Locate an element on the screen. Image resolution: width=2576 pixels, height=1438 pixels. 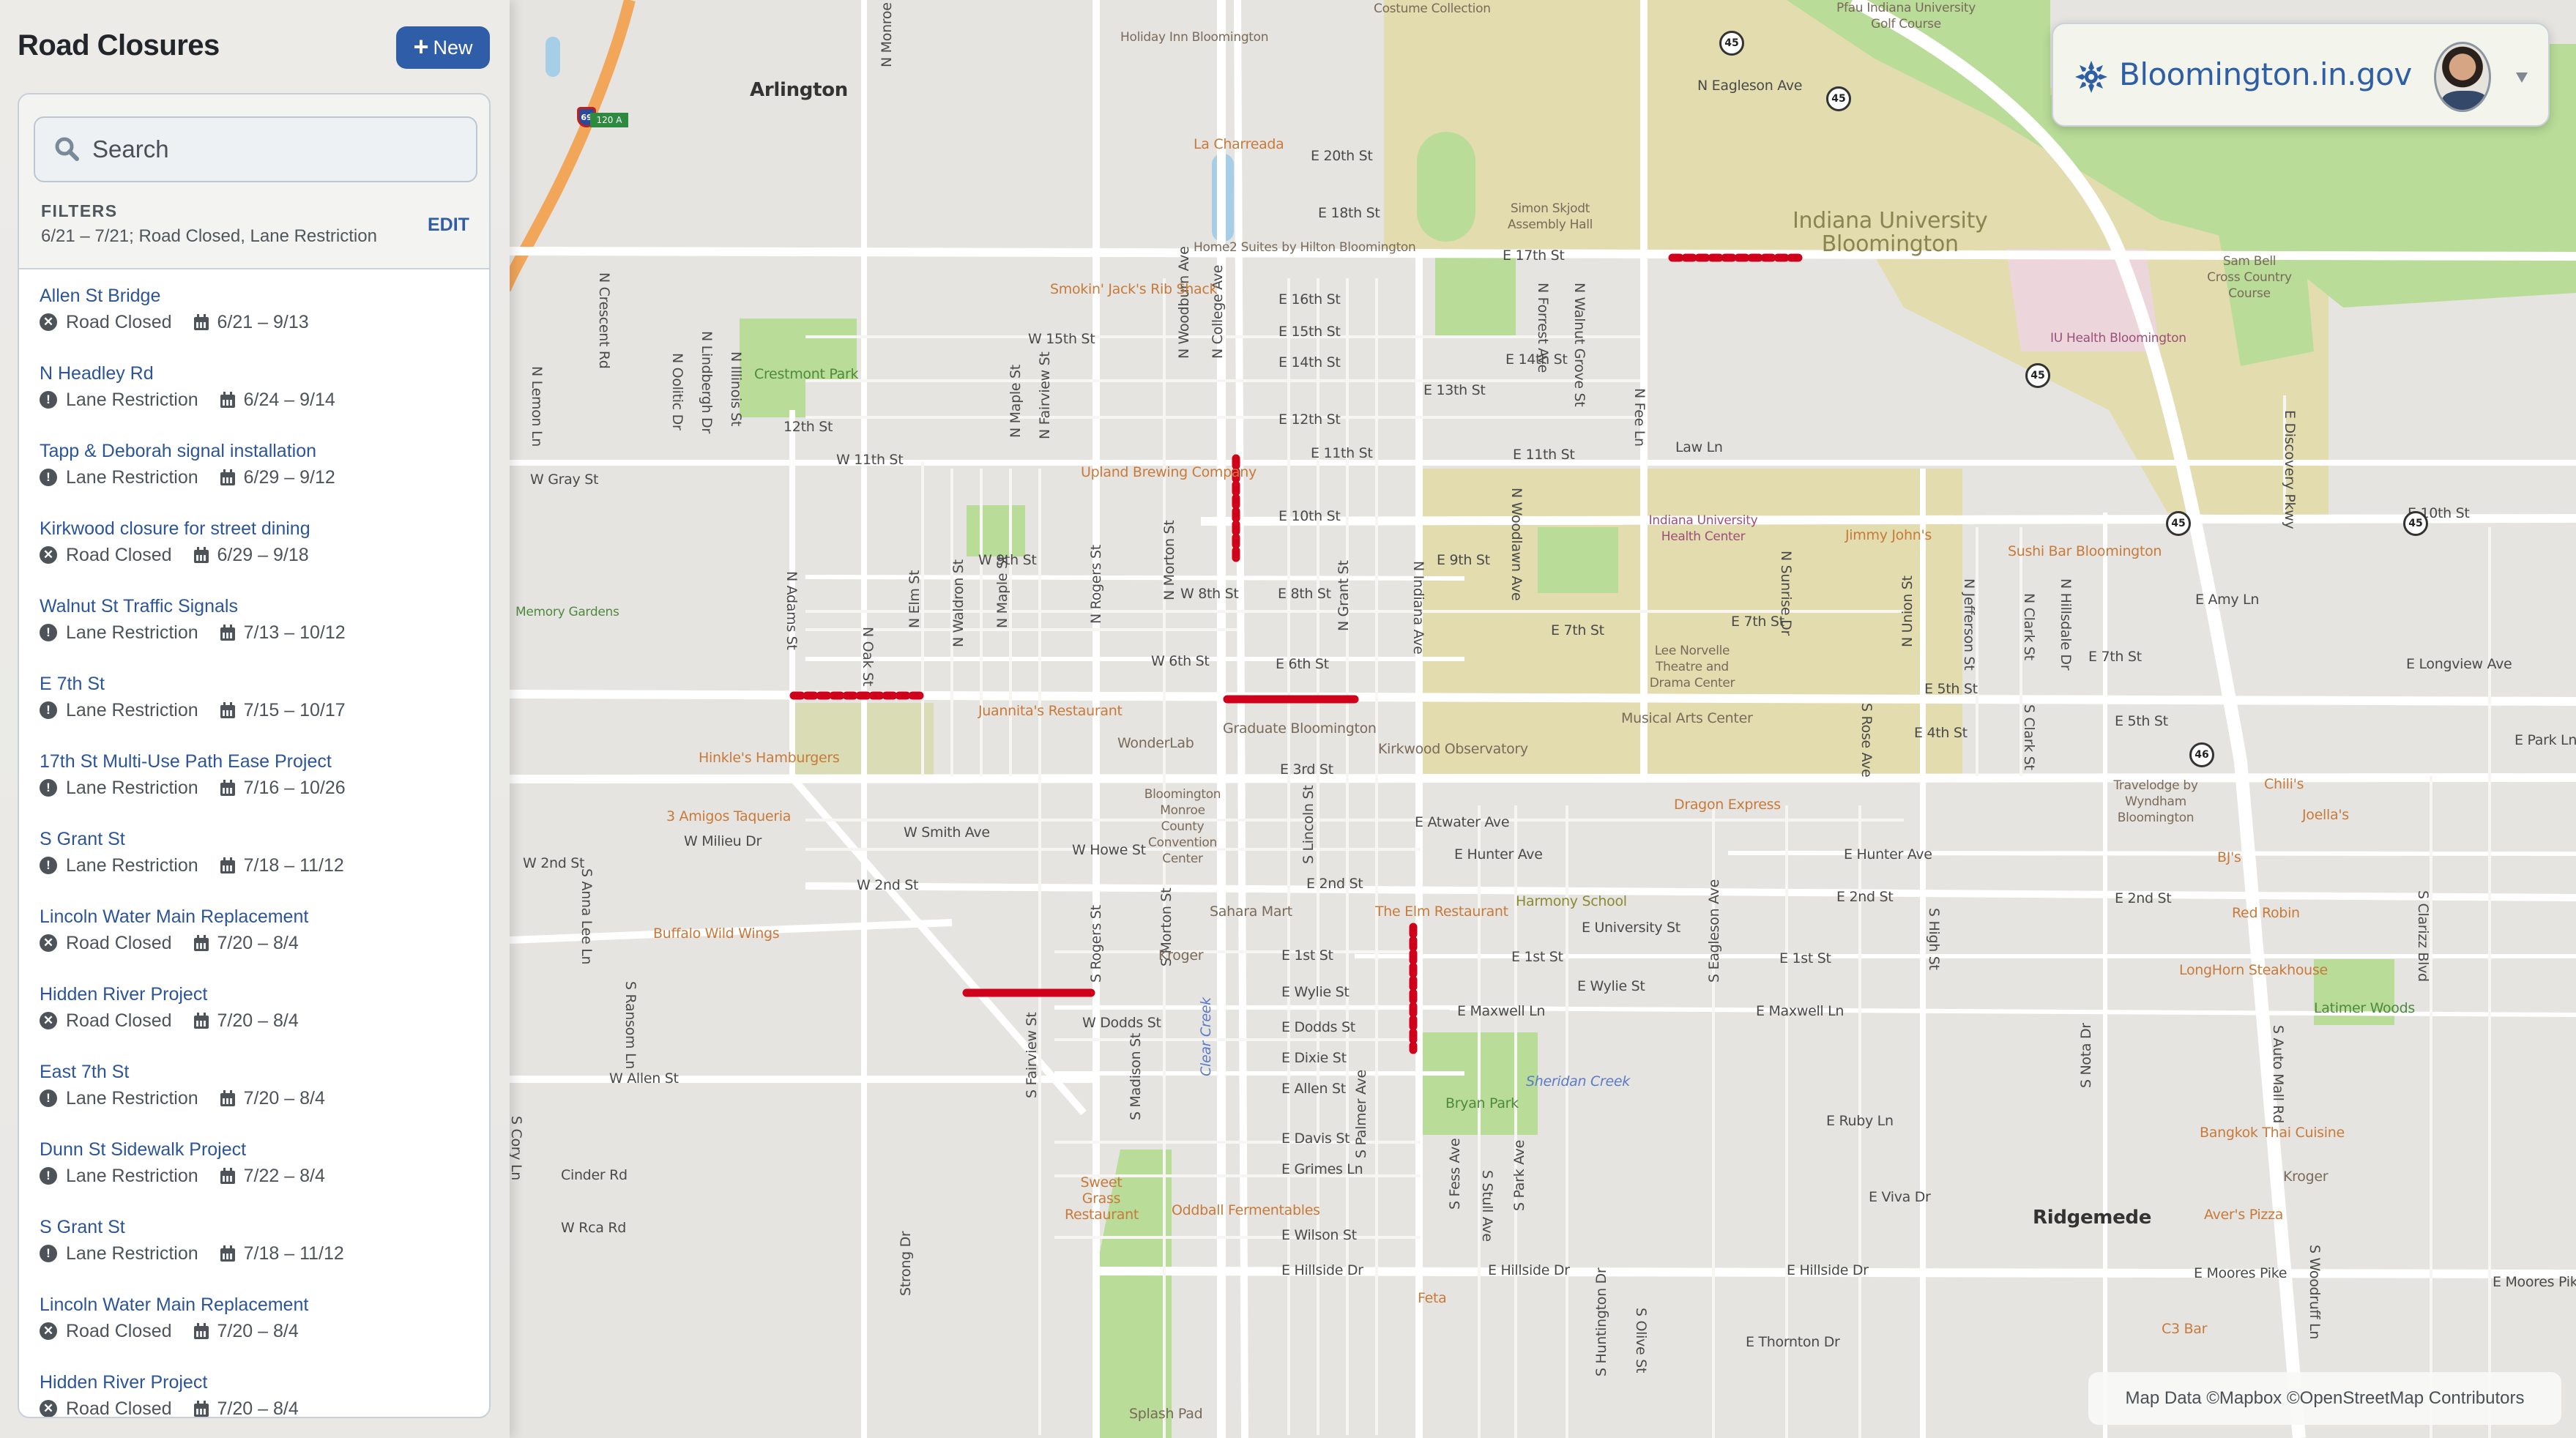
street-label: E 6th St is located at coordinates (1302, 664).